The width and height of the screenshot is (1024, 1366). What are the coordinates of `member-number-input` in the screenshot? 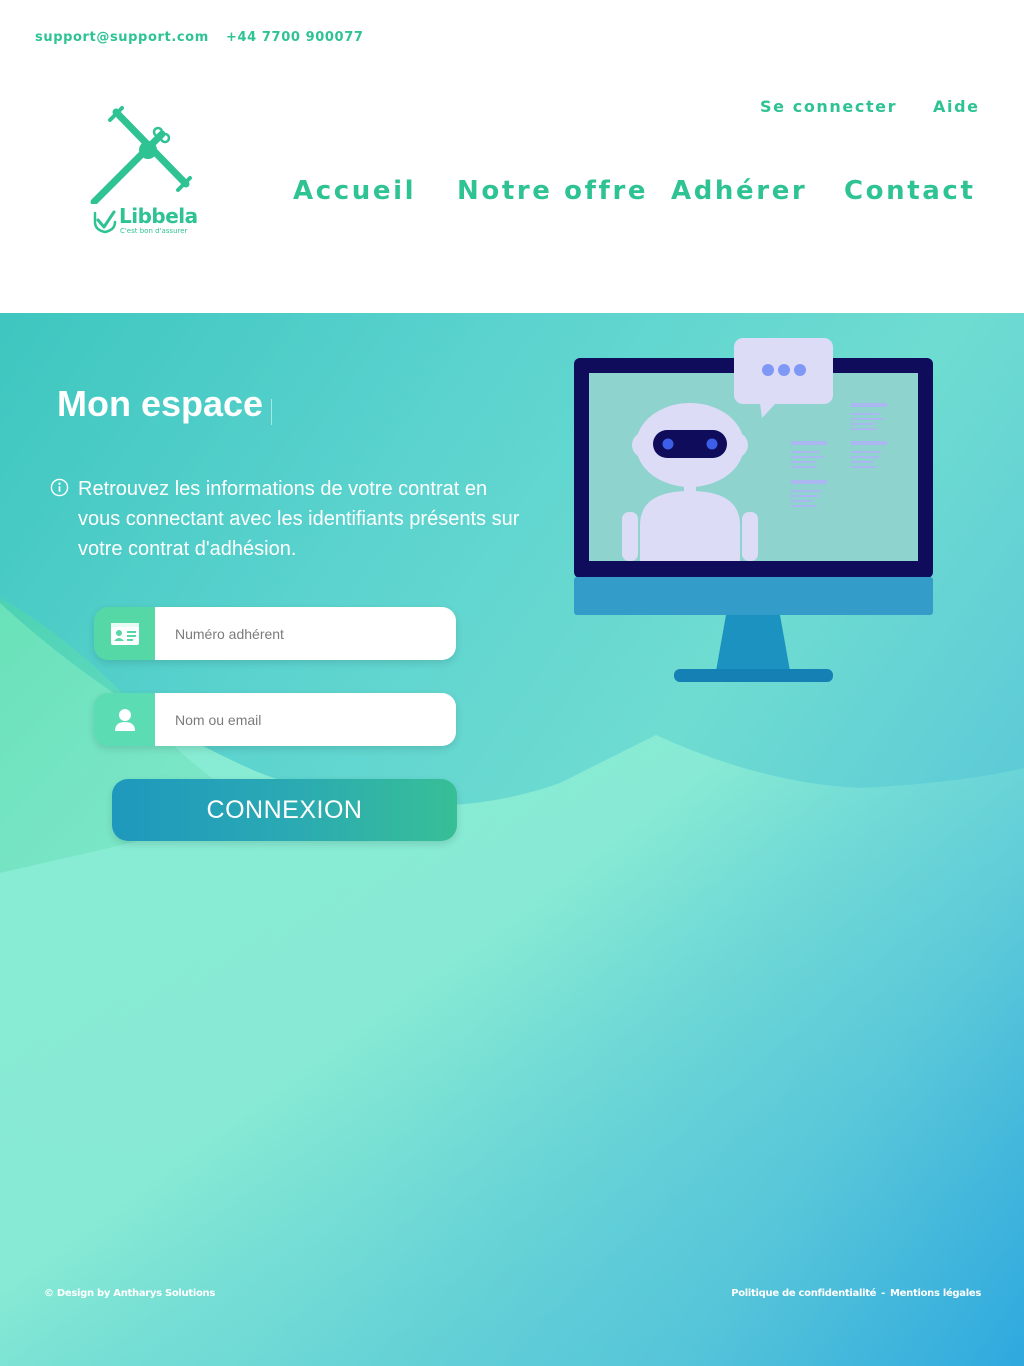 It's located at (305, 633).